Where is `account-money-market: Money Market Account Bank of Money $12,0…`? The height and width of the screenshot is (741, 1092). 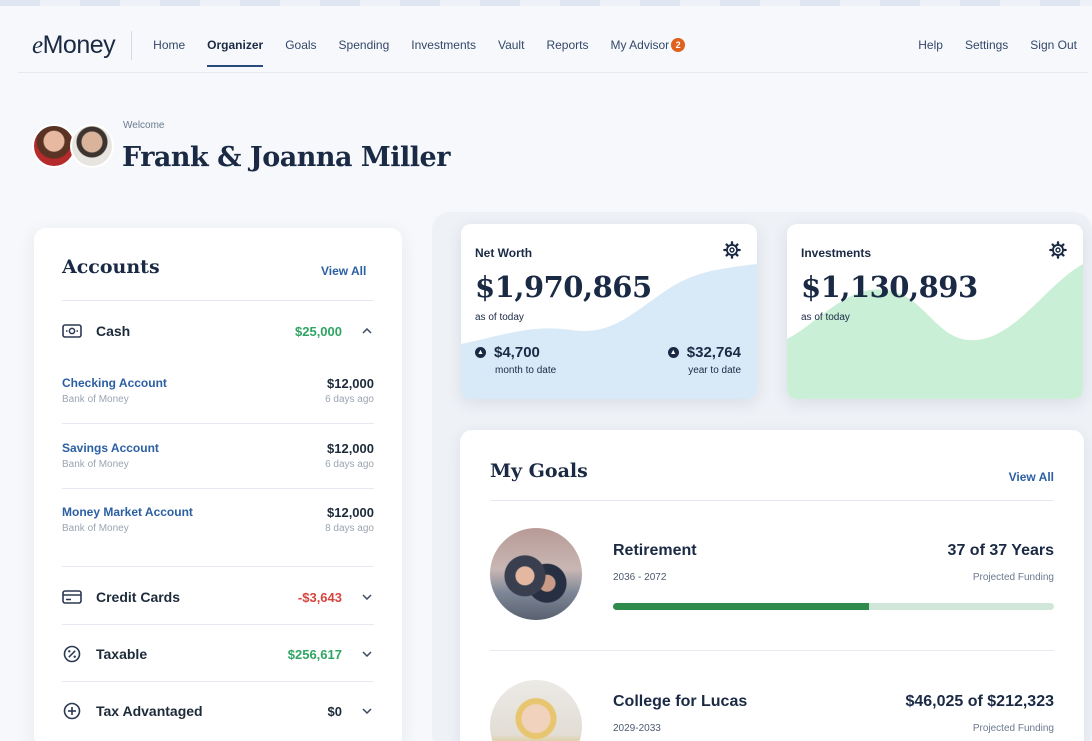 account-money-market: Money Market Account Bank of Money $12,0… is located at coordinates (218, 523).